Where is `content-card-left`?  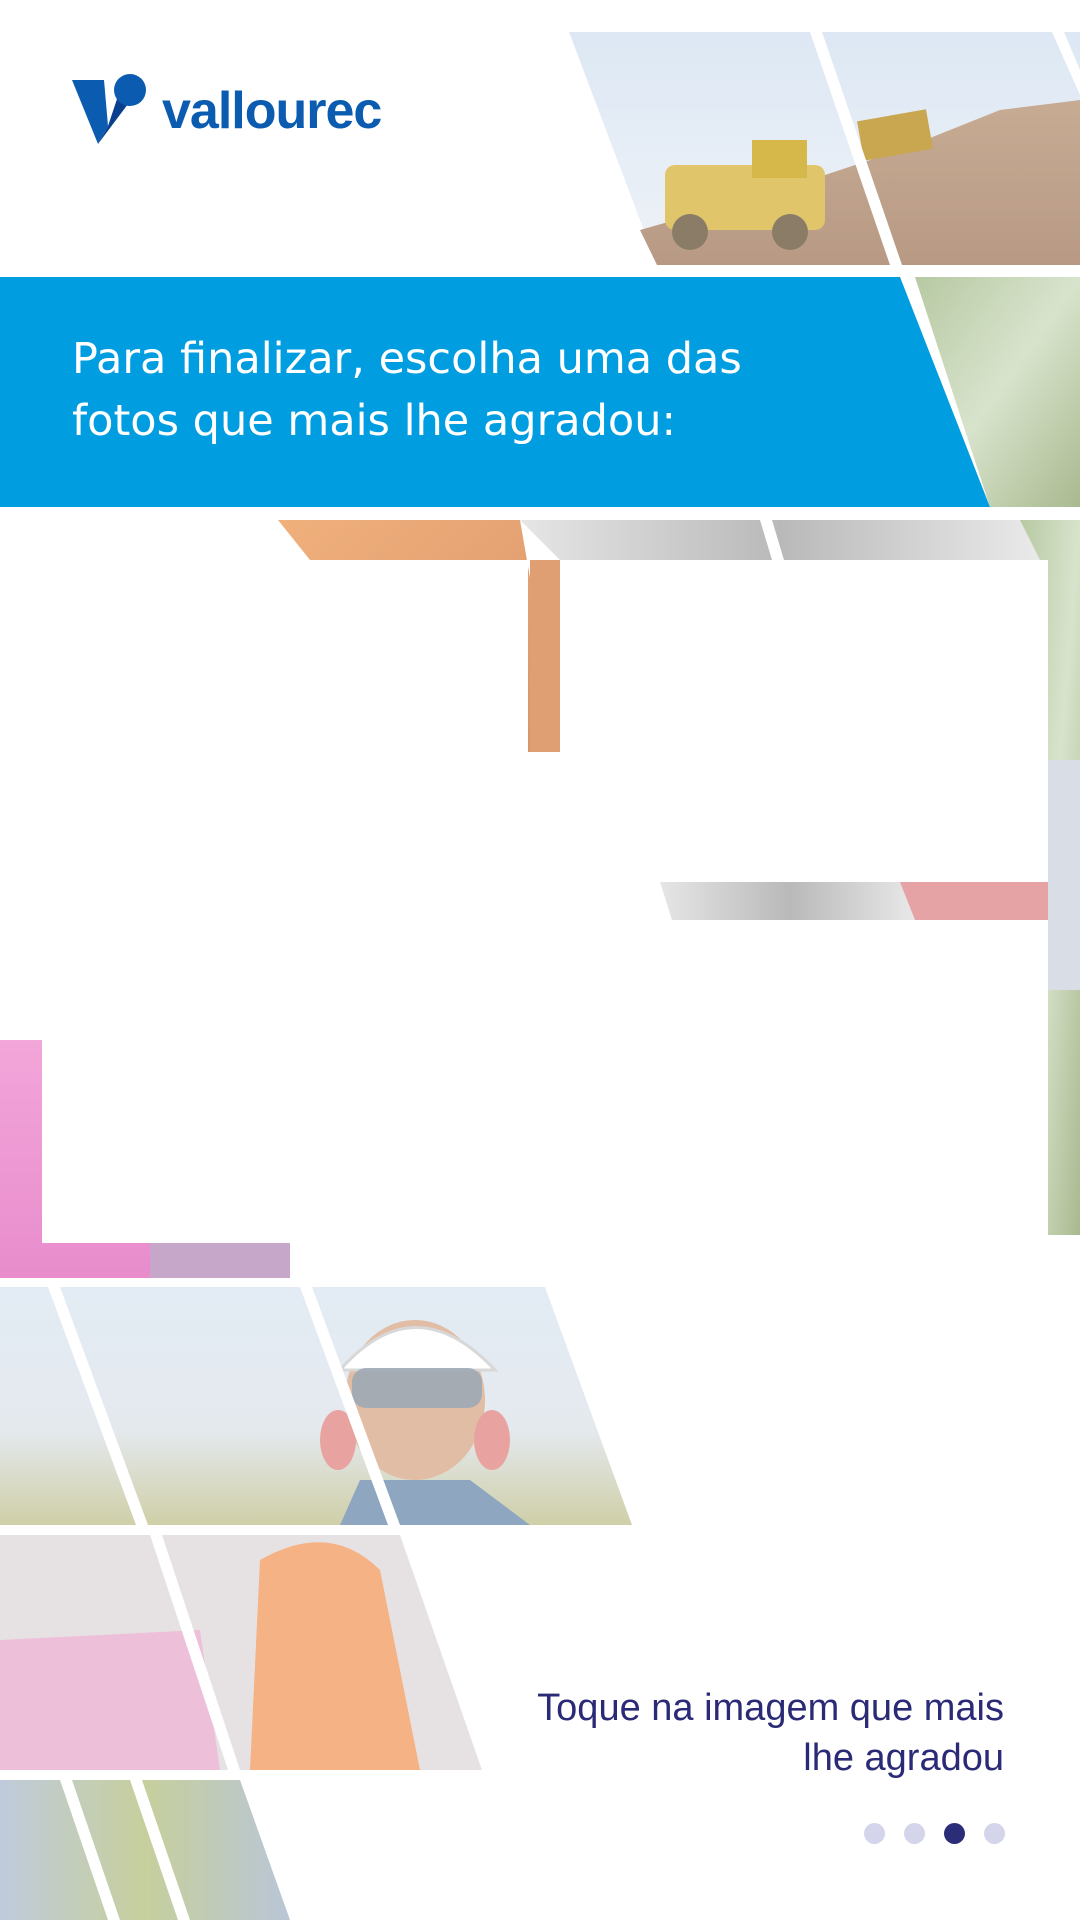 content-card-left is located at coordinates (264, 656).